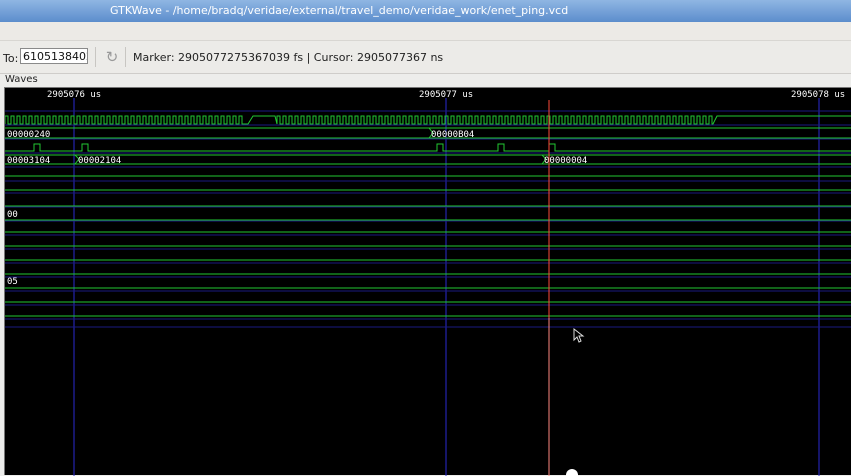 Image resolution: width=851 pixels, height=476 pixels. Describe the element at coordinates (12, 282) in the screenshot. I see `bus-value-label: 05` at that location.